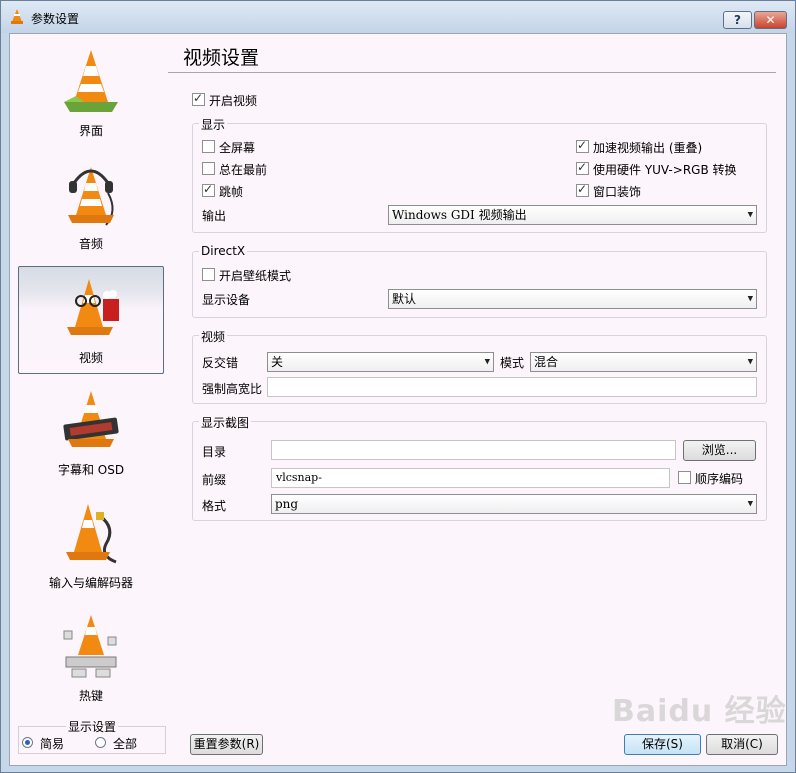  I want to click on sidebar-item-label: 热键, so click(90, 696).